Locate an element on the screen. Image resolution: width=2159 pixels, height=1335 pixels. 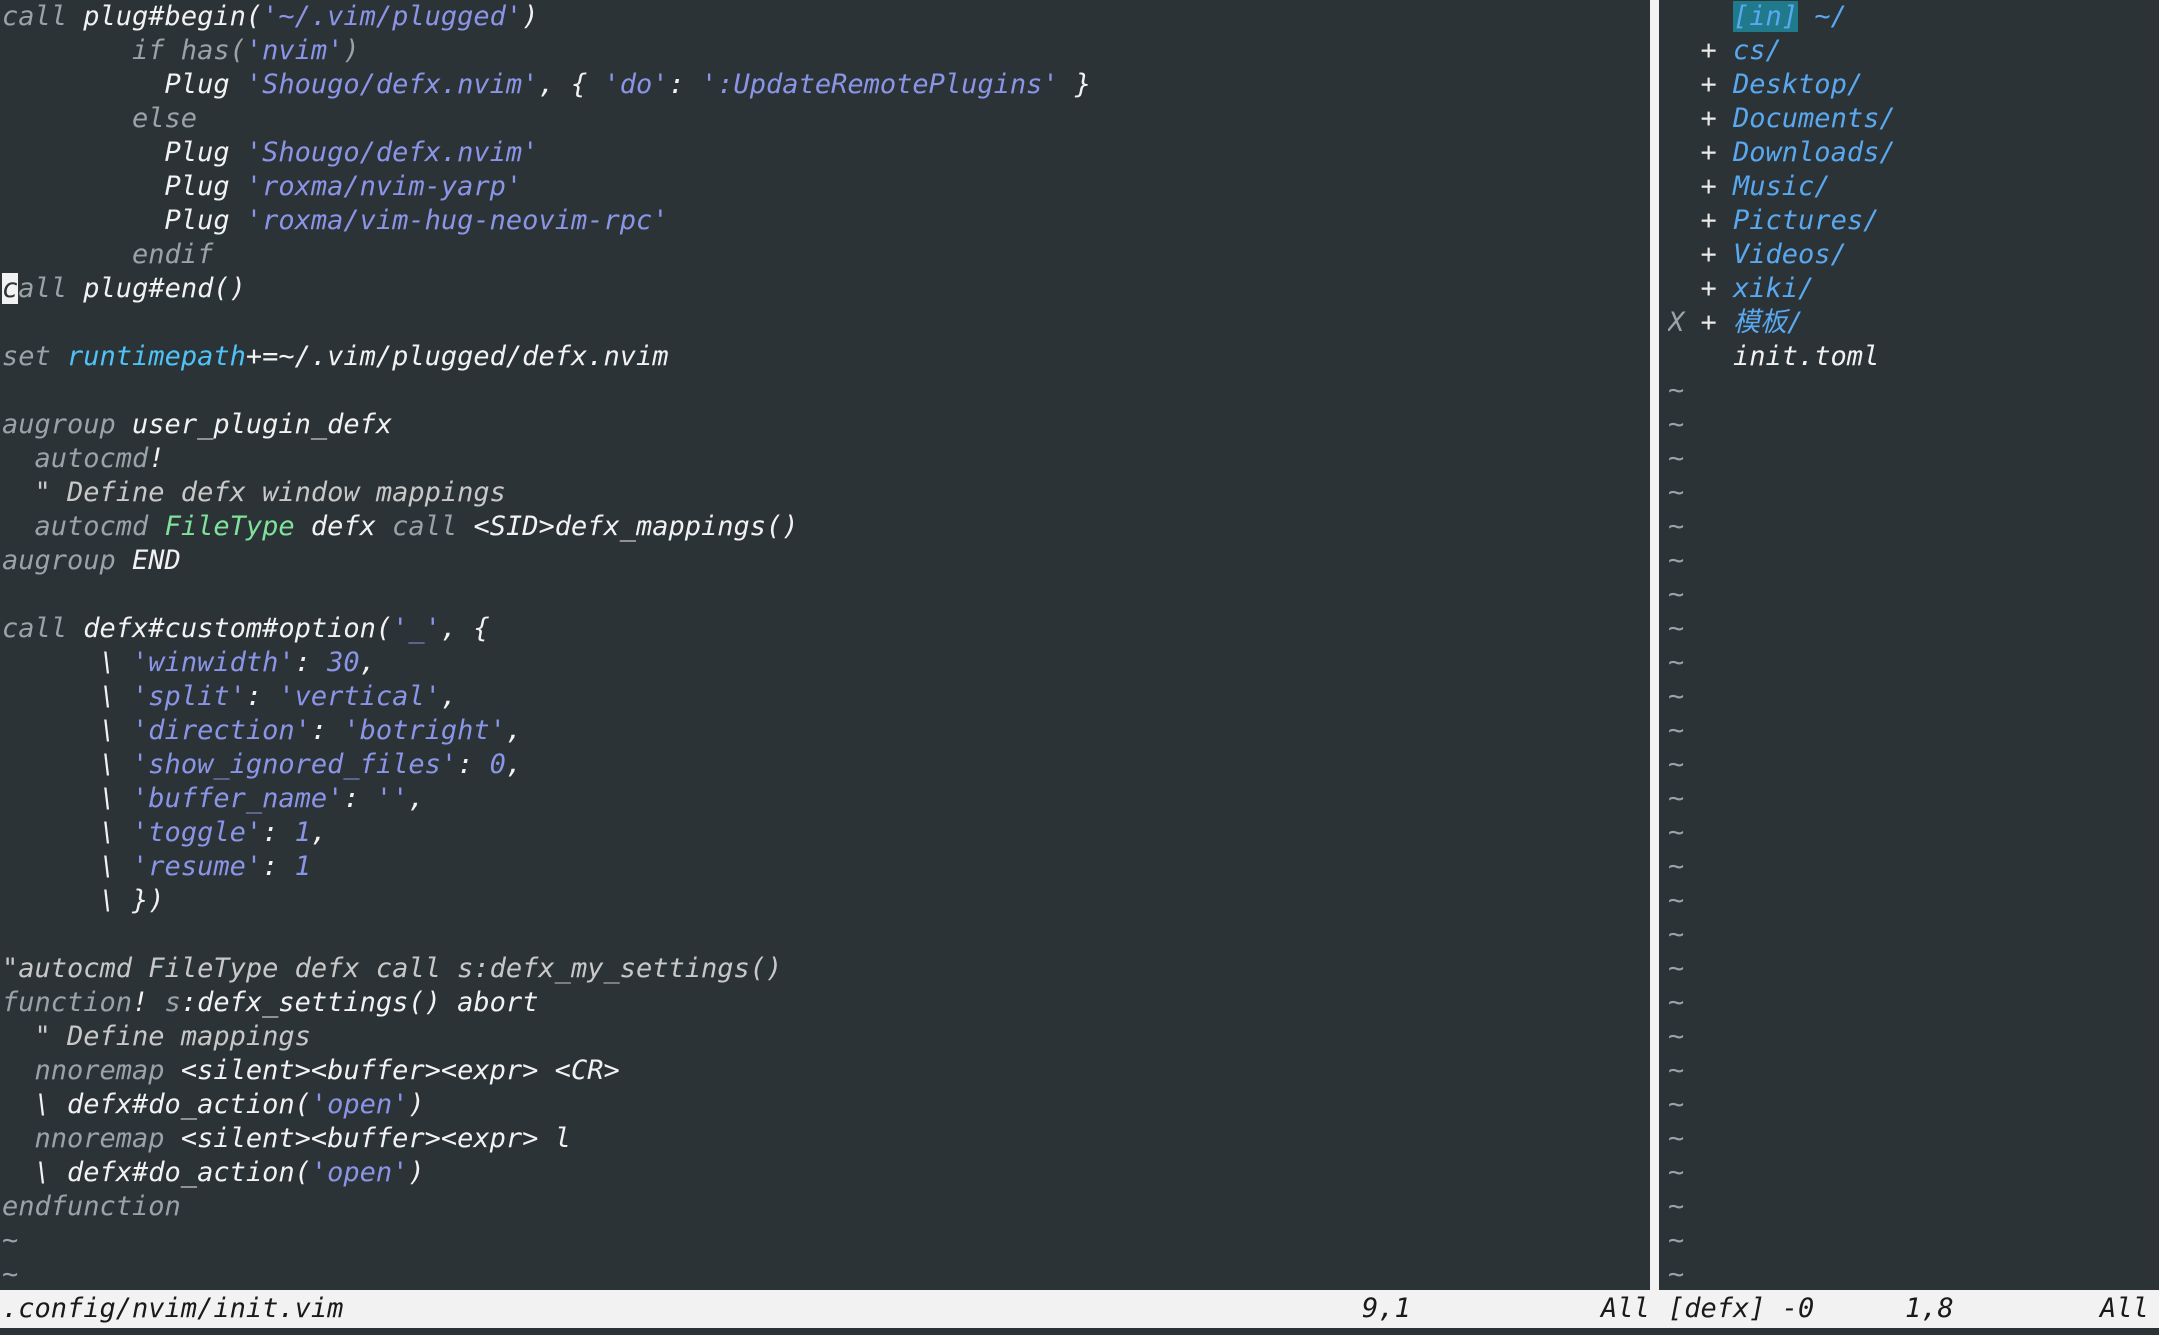
code-line: Plug 'Shougo/defx.nvim' is located at coordinates (270, 153).